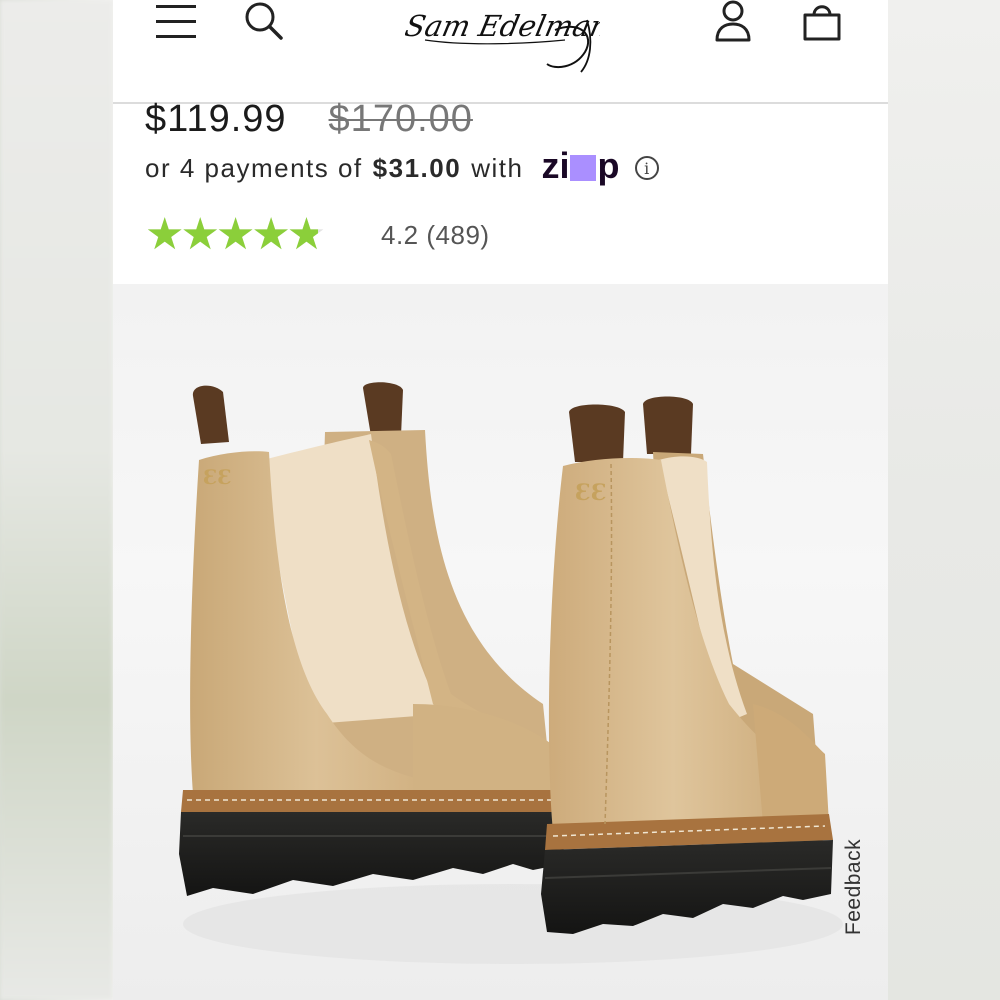 The image size is (1000, 1000). What do you see at coordinates (254, 167) in the screenshot?
I see `installment-prefix: or 4 payments of` at bounding box center [254, 167].